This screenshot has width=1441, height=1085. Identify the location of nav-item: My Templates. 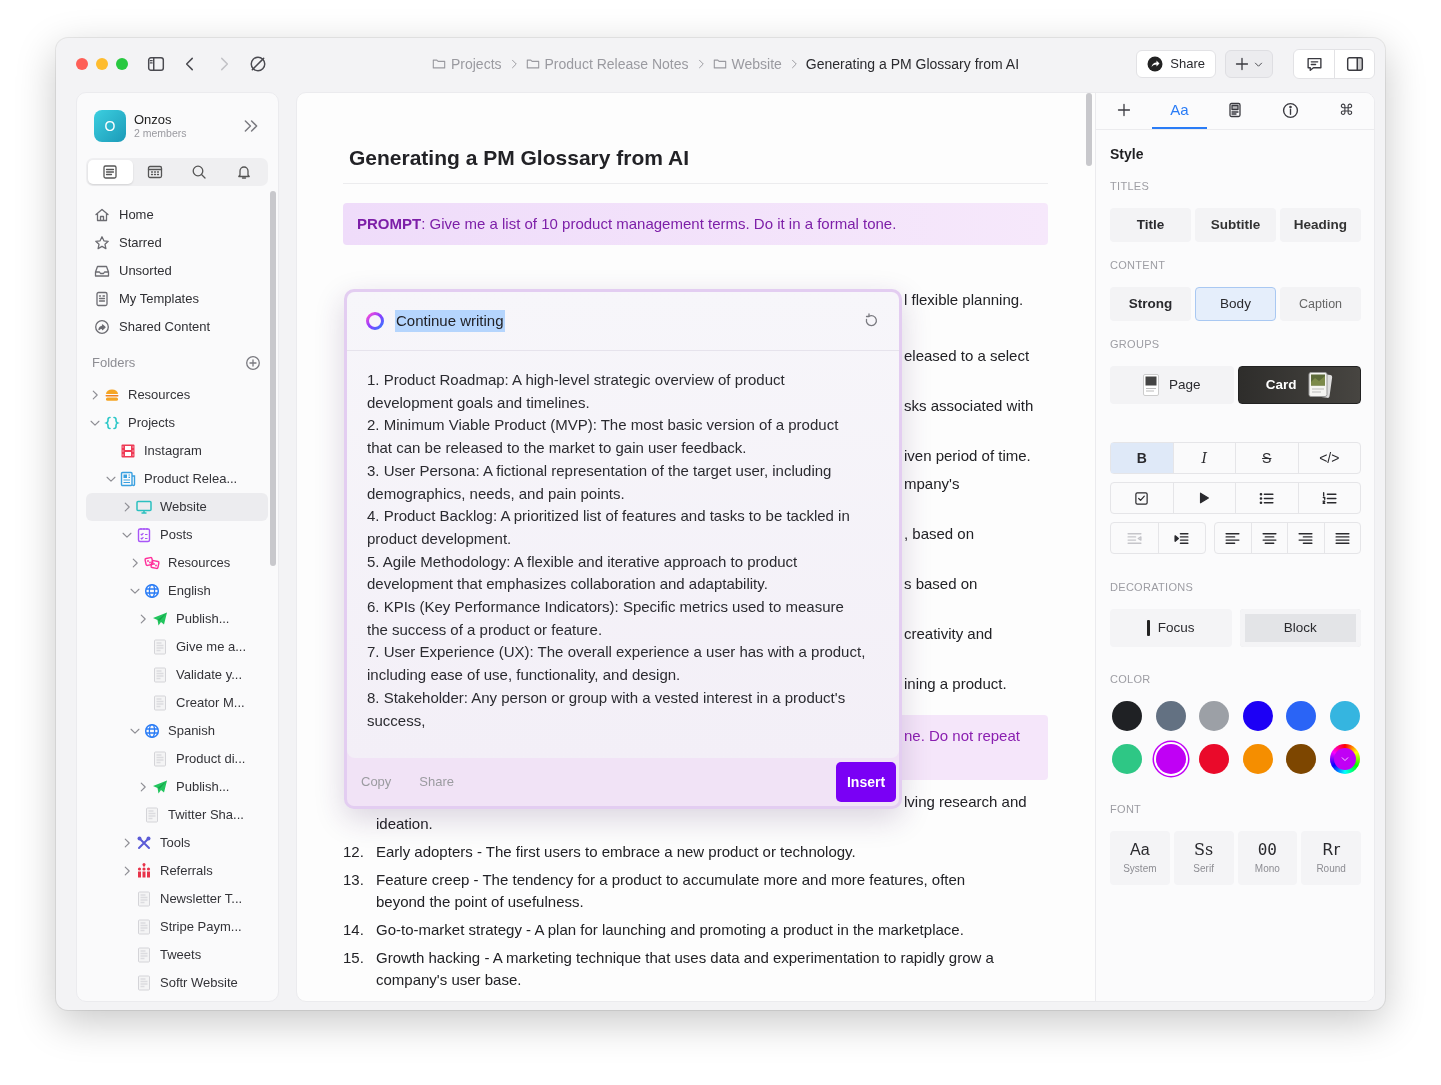
(177, 299).